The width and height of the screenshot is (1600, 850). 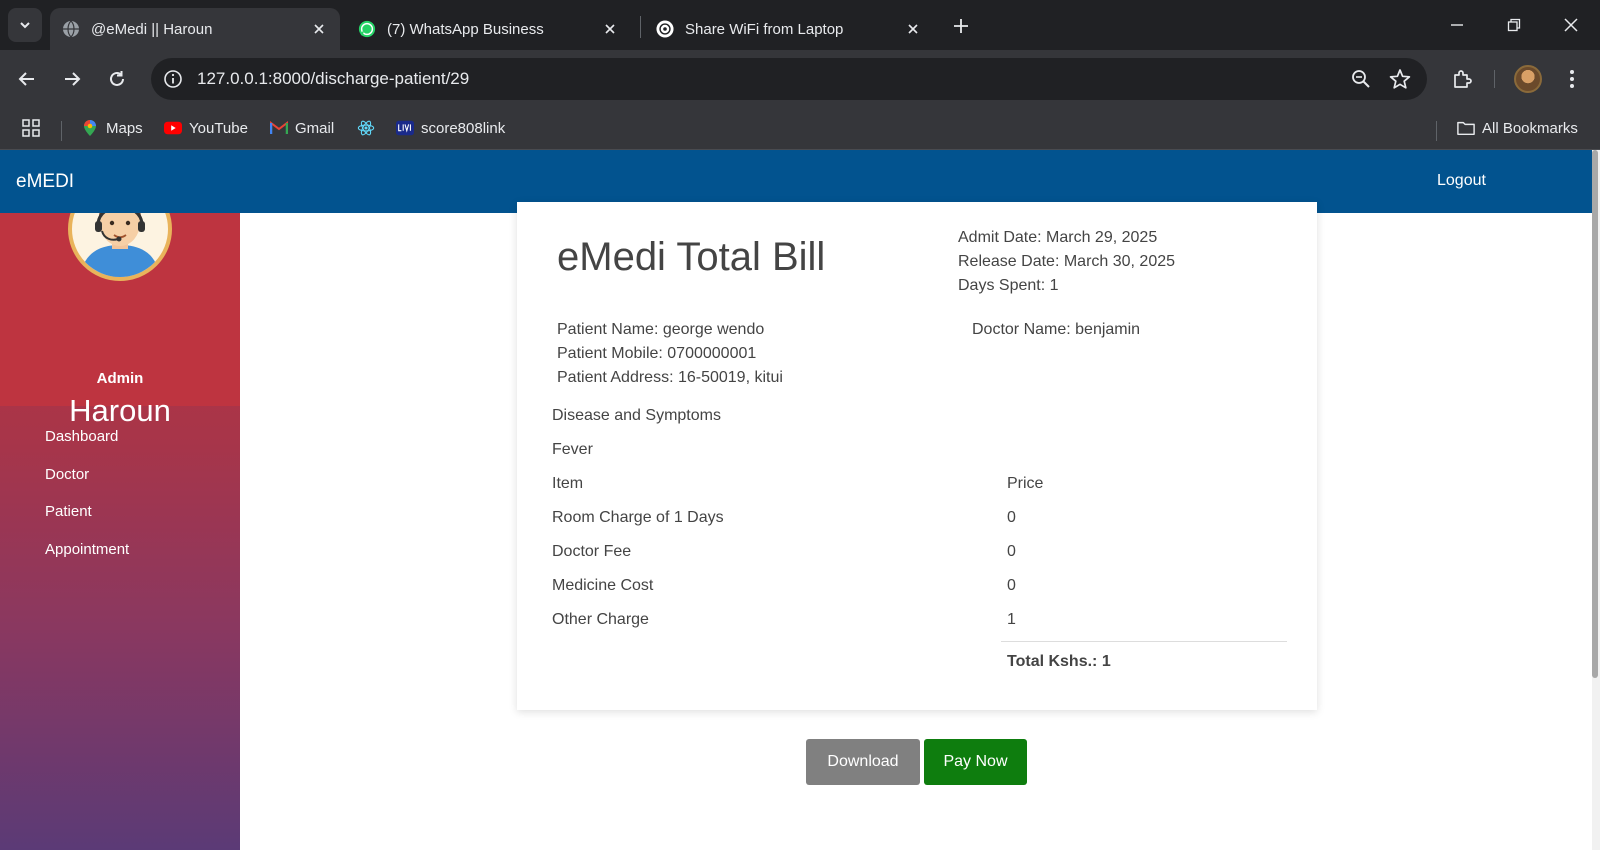 What do you see at coordinates (67, 474) in the screenshot?
I see `sidebar-item-doctor: Doctor` at bounding box center [67, 474].